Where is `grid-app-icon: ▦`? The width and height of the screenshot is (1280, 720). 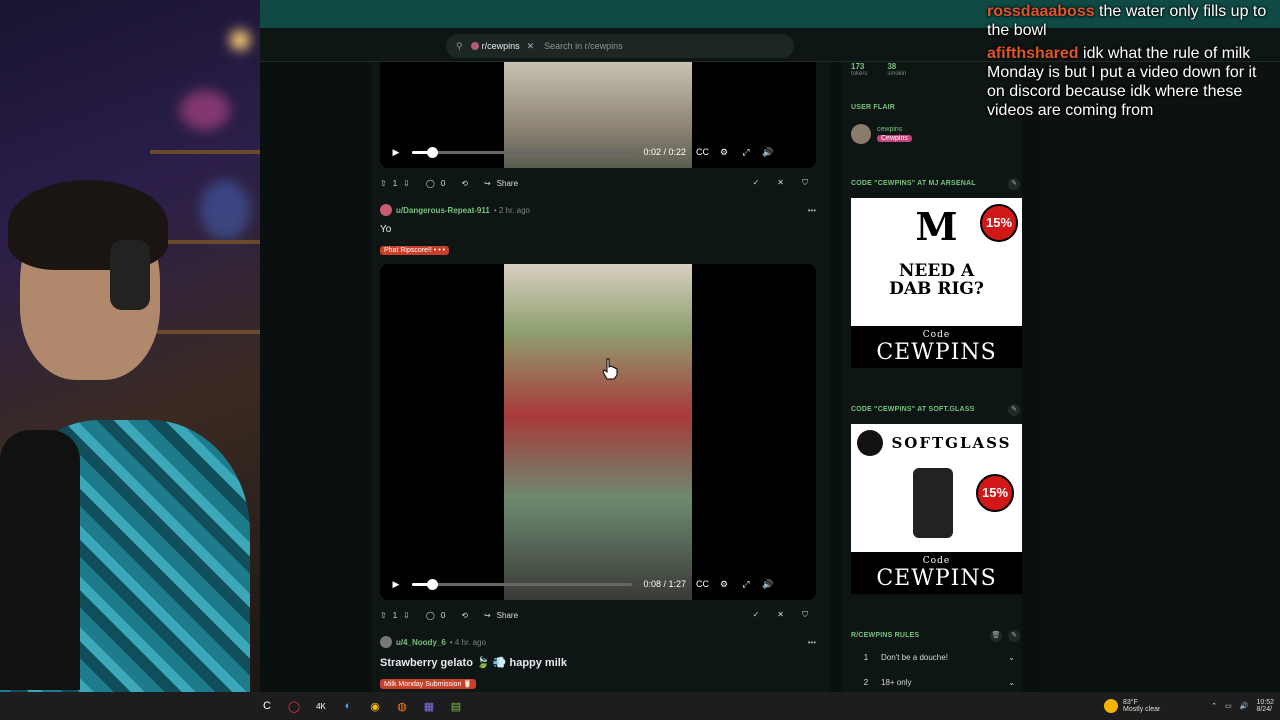
grid-app-icon: ▦ is located at coordinates (429, 706).